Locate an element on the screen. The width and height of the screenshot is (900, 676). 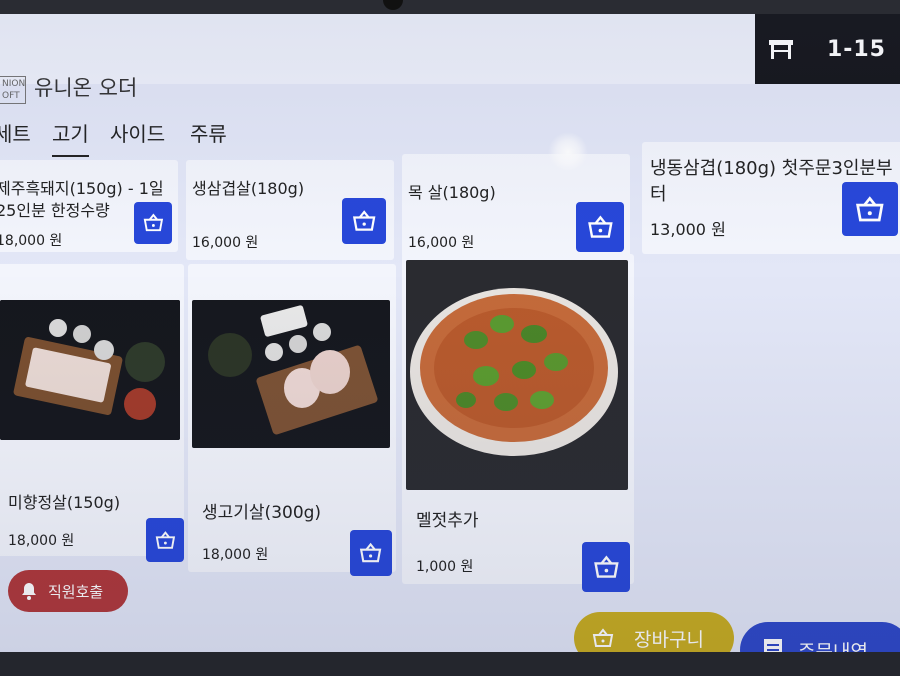
menu-card-mihyangjeongsal: 미향정살(150g) 18,000 원 is located at coordinates (92, 413).